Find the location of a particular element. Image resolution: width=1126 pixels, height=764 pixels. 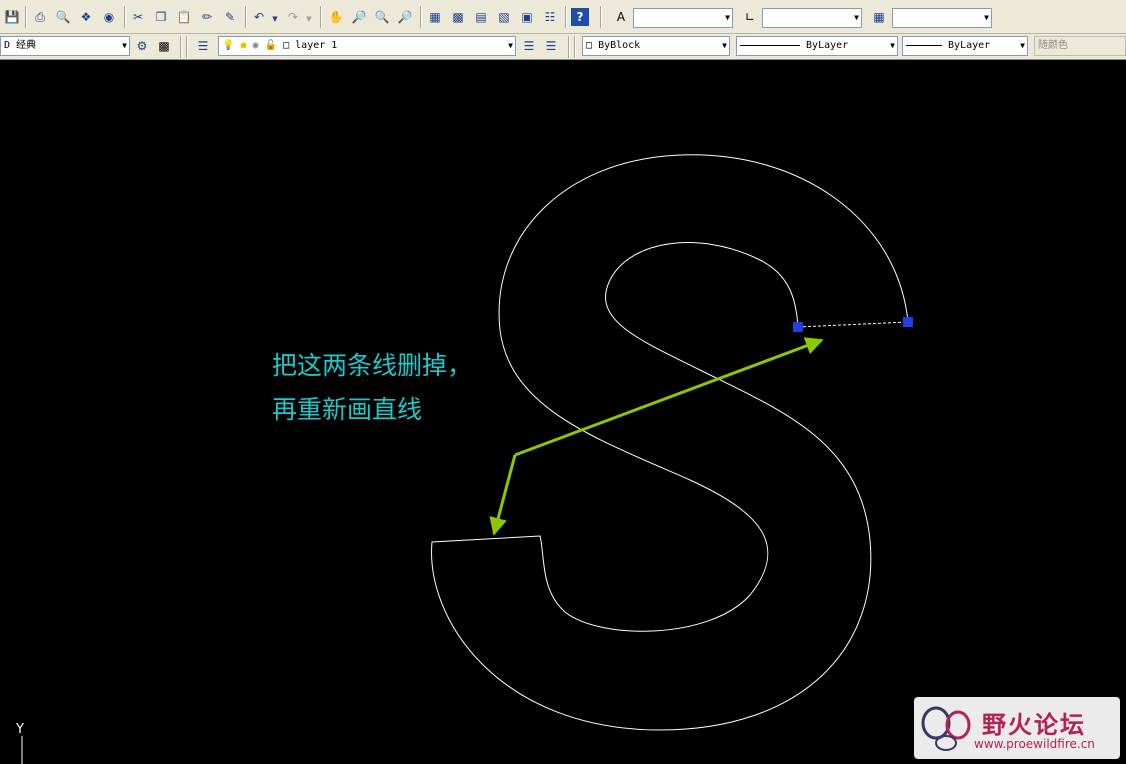

watermark-title: 野火论坛 is located at coordinates (1034, 725).